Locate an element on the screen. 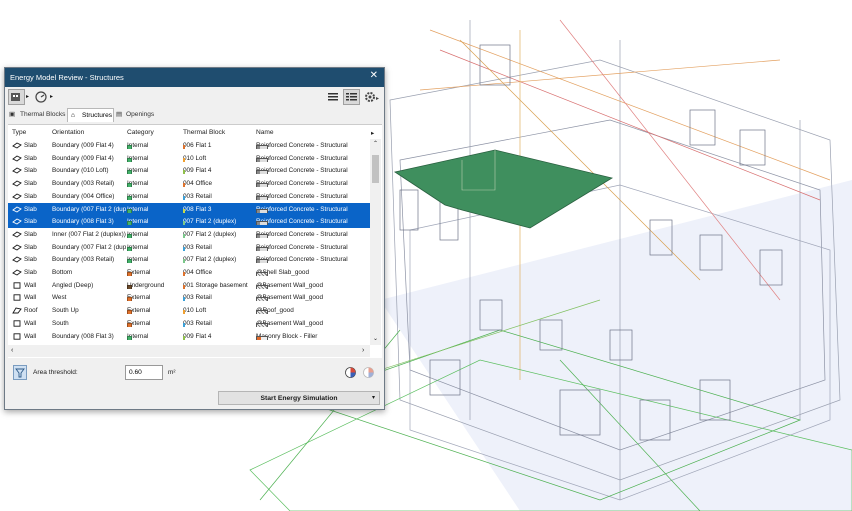 This screenshot has height=511, width=852. tab-structures: ⌂ Structures is located at coordinates (90, 115).